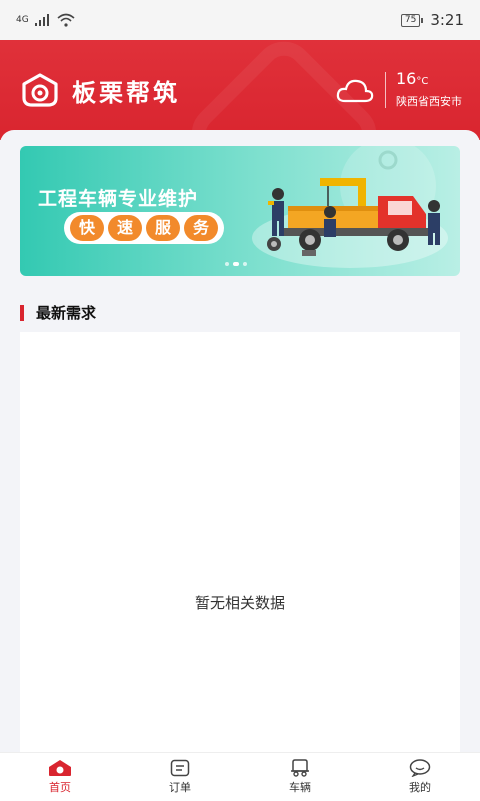 Image resolution: width=480 pixels, height=801 pixels. What do you see at coordinates (22, 312) in the screenshot?
I see `section-accent-bar` at bounding box center [22, 312].